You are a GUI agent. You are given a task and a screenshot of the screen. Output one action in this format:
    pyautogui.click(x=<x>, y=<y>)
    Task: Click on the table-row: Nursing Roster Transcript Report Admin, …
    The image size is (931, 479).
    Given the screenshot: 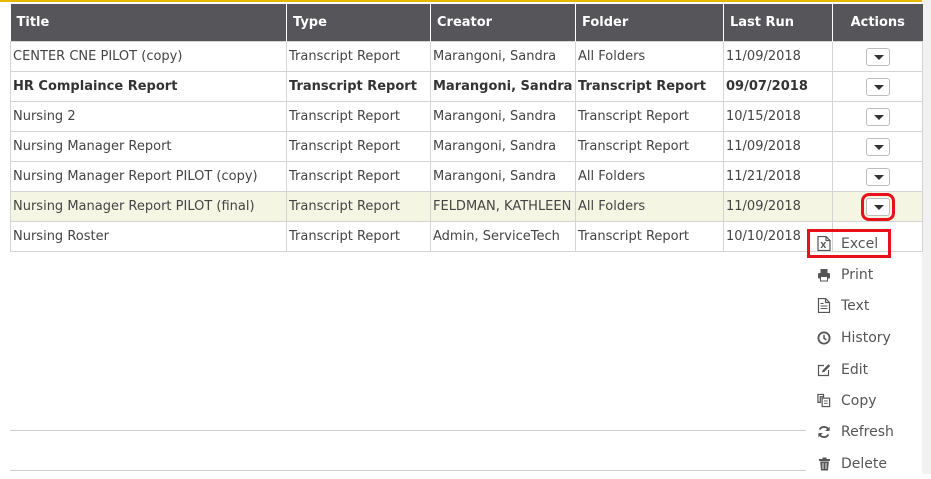 What is the action you would take?
    pyautogui.click(x=466, y=236)
    